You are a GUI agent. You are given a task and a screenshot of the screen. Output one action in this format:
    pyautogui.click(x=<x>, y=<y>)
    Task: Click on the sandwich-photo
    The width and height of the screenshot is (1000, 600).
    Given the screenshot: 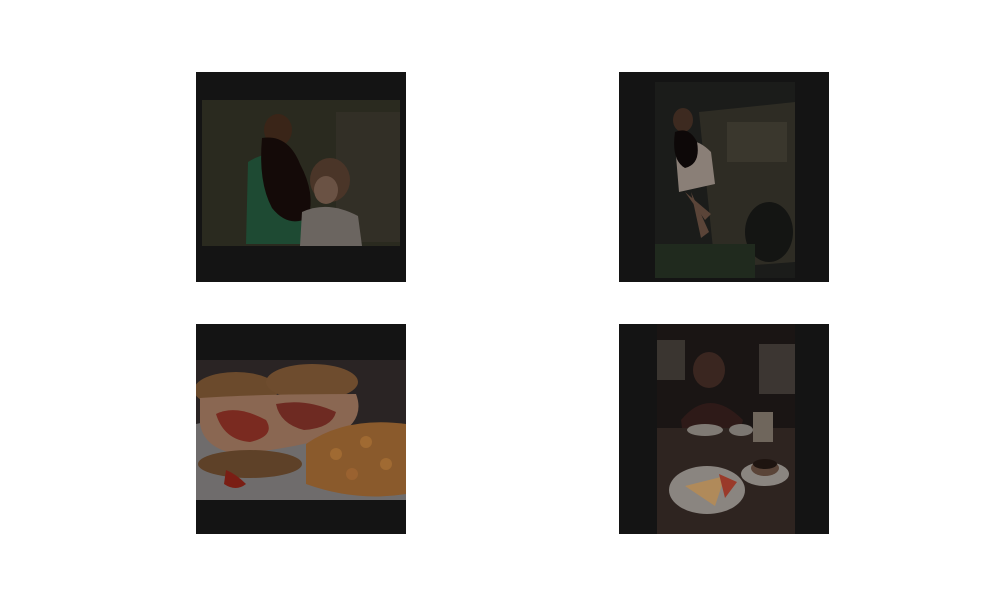 What is the action you would take?
    pyautogui.click(x=301, y=429)
    